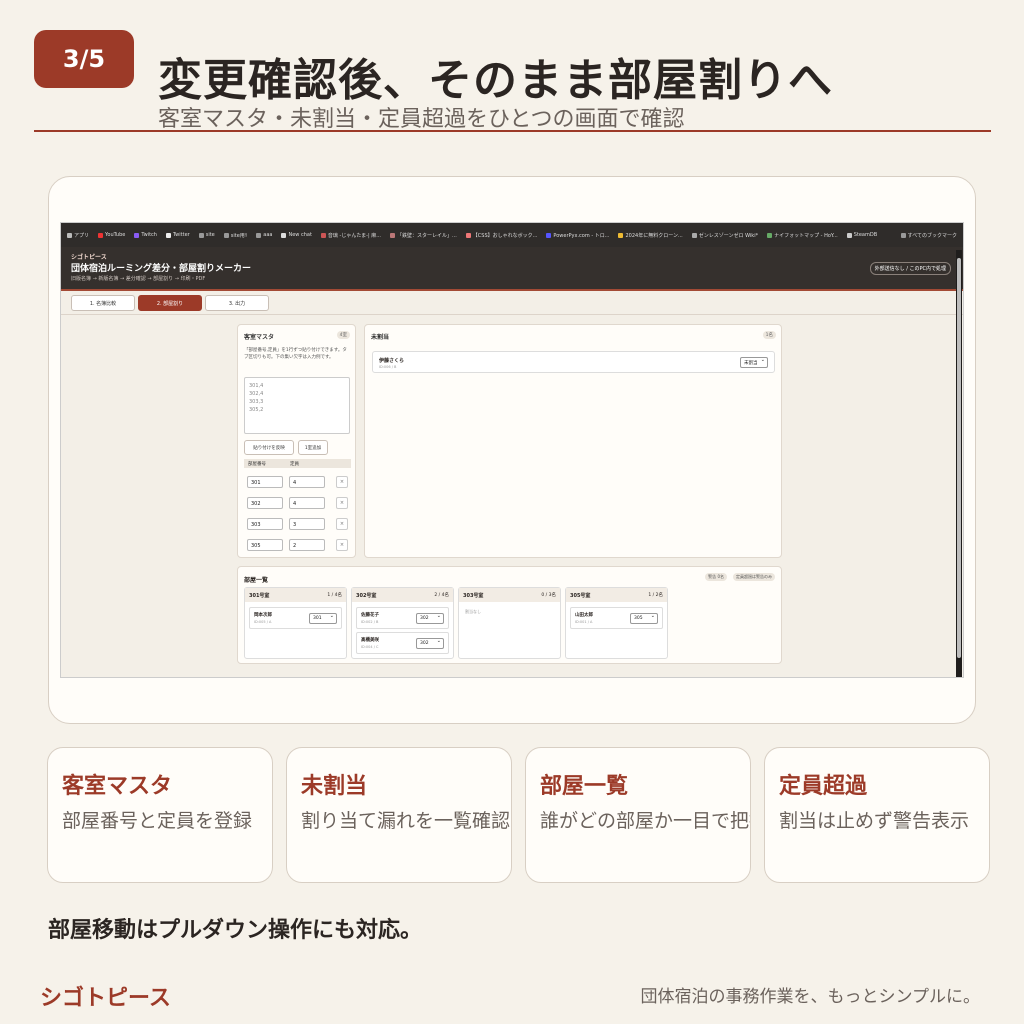 The height and width of the screenshot is (1024, 1024). What do you see at coordinates (754, 577) in the screenshot?
I see `overflow-note-chip: 定員超過は警告のみ` at bounding box center [754, 577].